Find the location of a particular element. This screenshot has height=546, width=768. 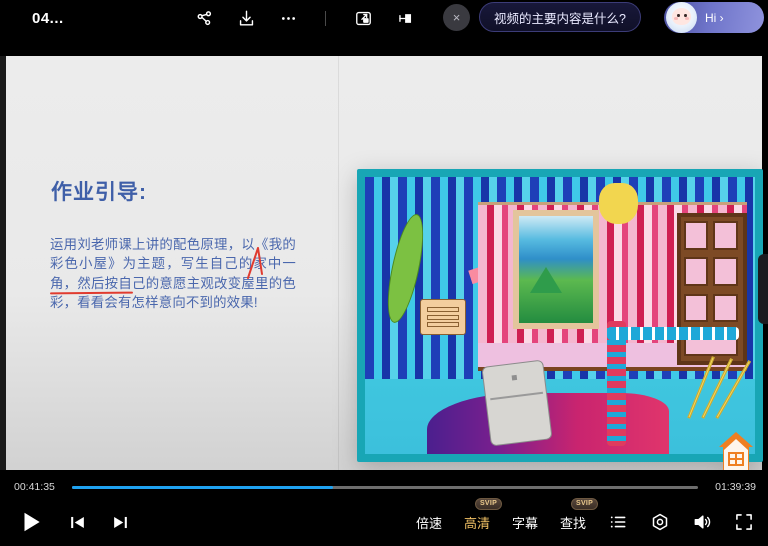

ai-question-bubble: 视频的主要内容是什么? is located at coordinates (560, 17).